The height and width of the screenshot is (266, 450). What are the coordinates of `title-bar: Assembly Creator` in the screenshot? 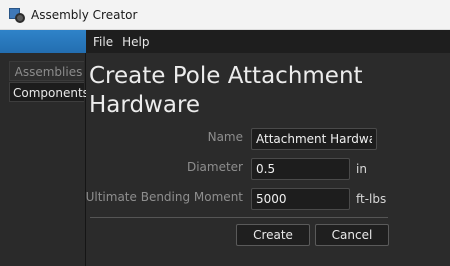 It's located at (225, 15).